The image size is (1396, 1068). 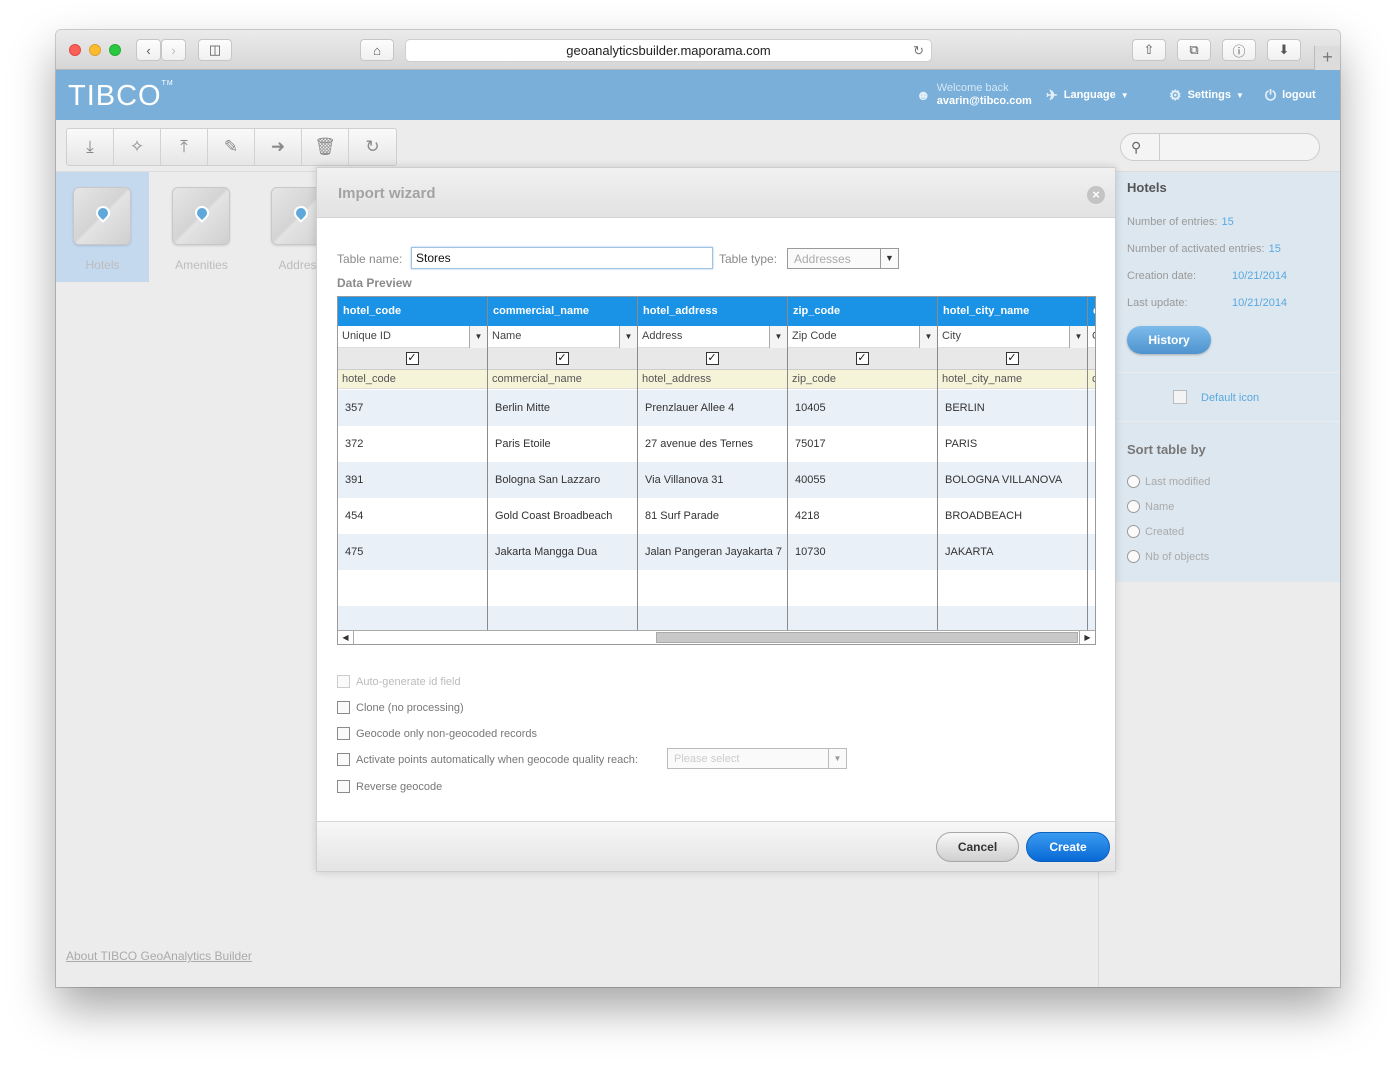 I want to click on table-cell: BERLIN, so click(x=1012, y=408).